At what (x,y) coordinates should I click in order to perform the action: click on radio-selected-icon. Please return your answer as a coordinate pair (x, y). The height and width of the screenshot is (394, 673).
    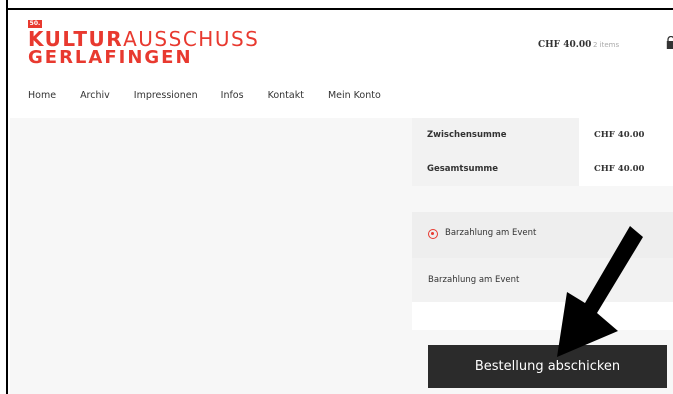
    Looking at the image, I should click on (433, 234).